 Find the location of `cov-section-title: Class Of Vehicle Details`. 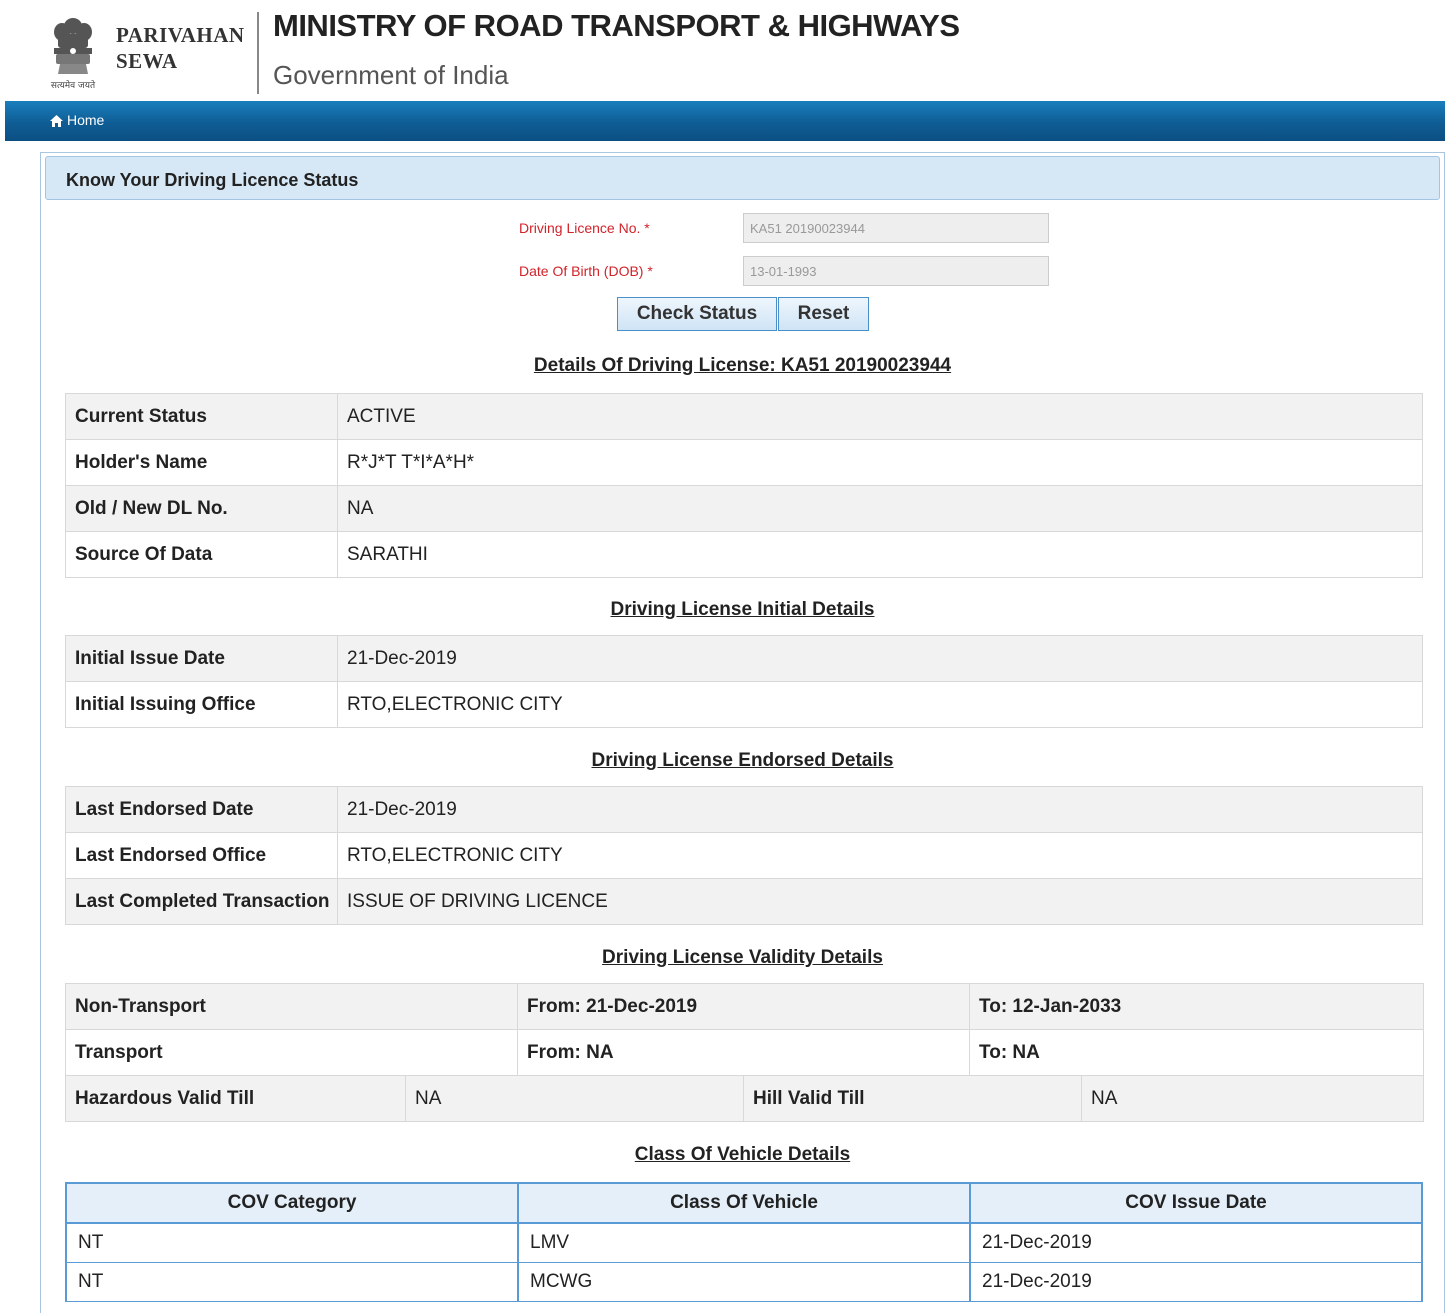

cov-section-title: Class Of Vehicle Details is located at coordinates (742, 1154).